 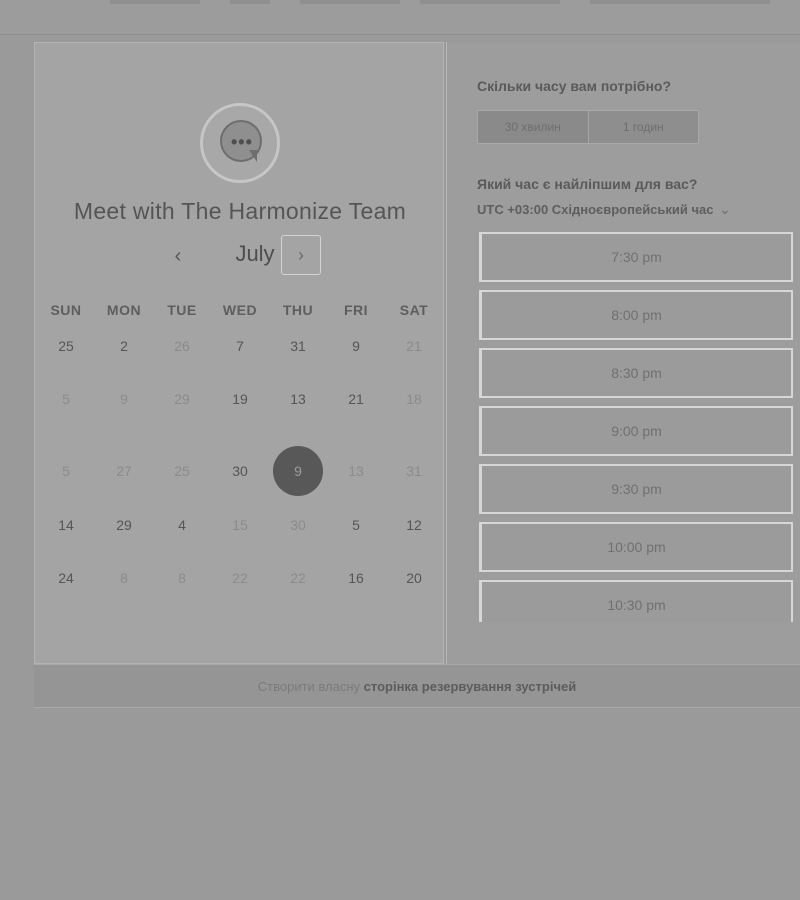 I want to click on calendar-day: 7, so click(x=240, y=346).